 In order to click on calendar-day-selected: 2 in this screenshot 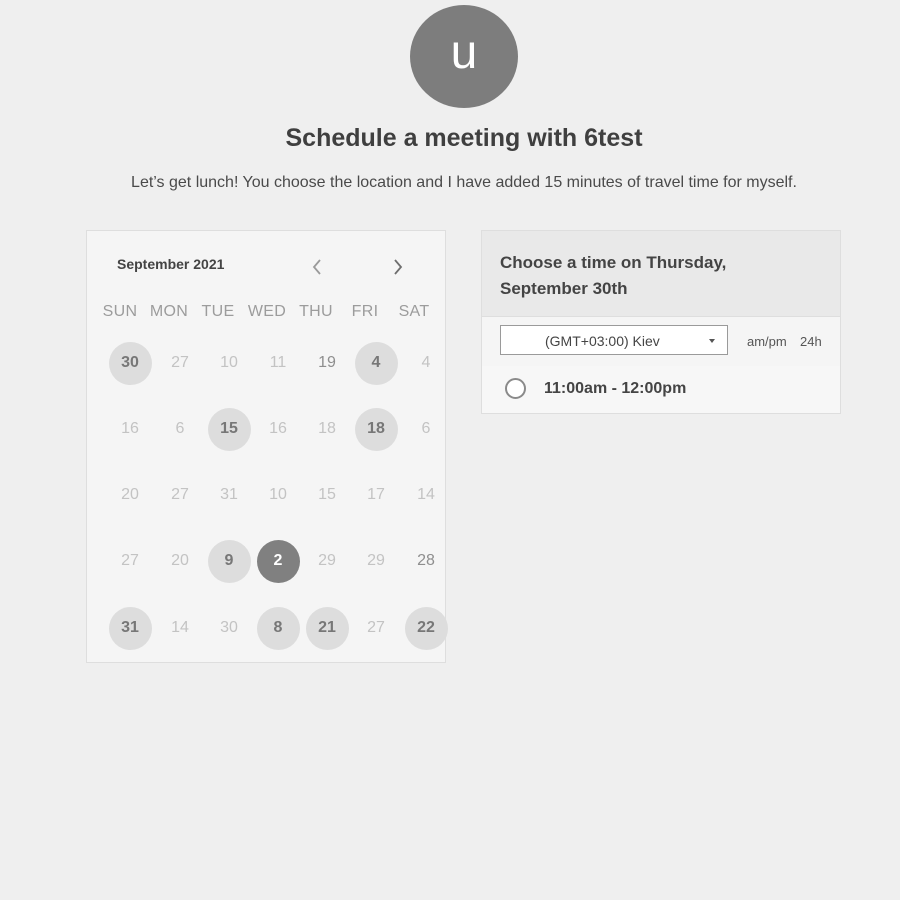, I will do `click(278, 561)`.